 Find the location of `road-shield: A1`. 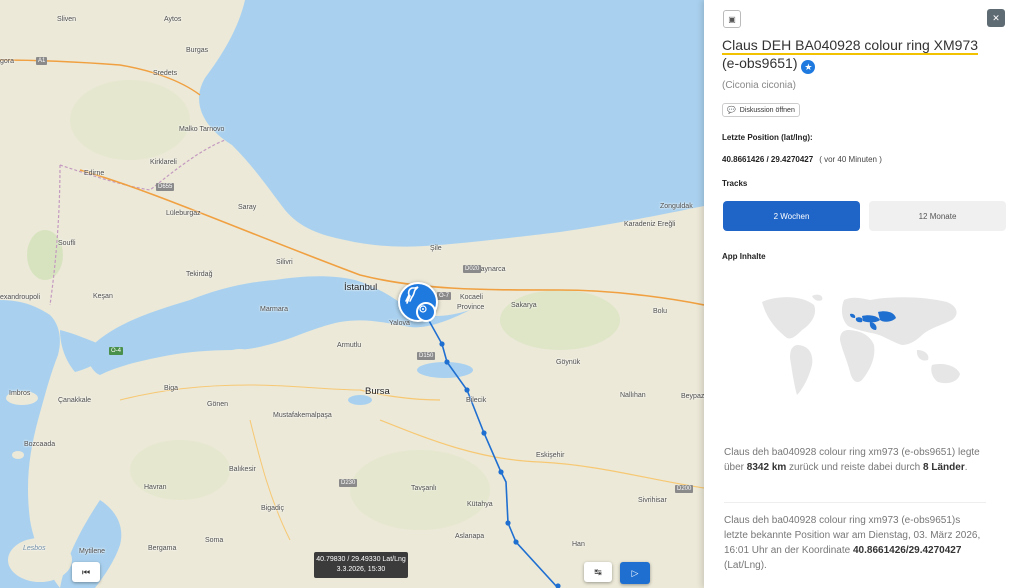

road-shield: A1 is located at coordinates (42, 61).